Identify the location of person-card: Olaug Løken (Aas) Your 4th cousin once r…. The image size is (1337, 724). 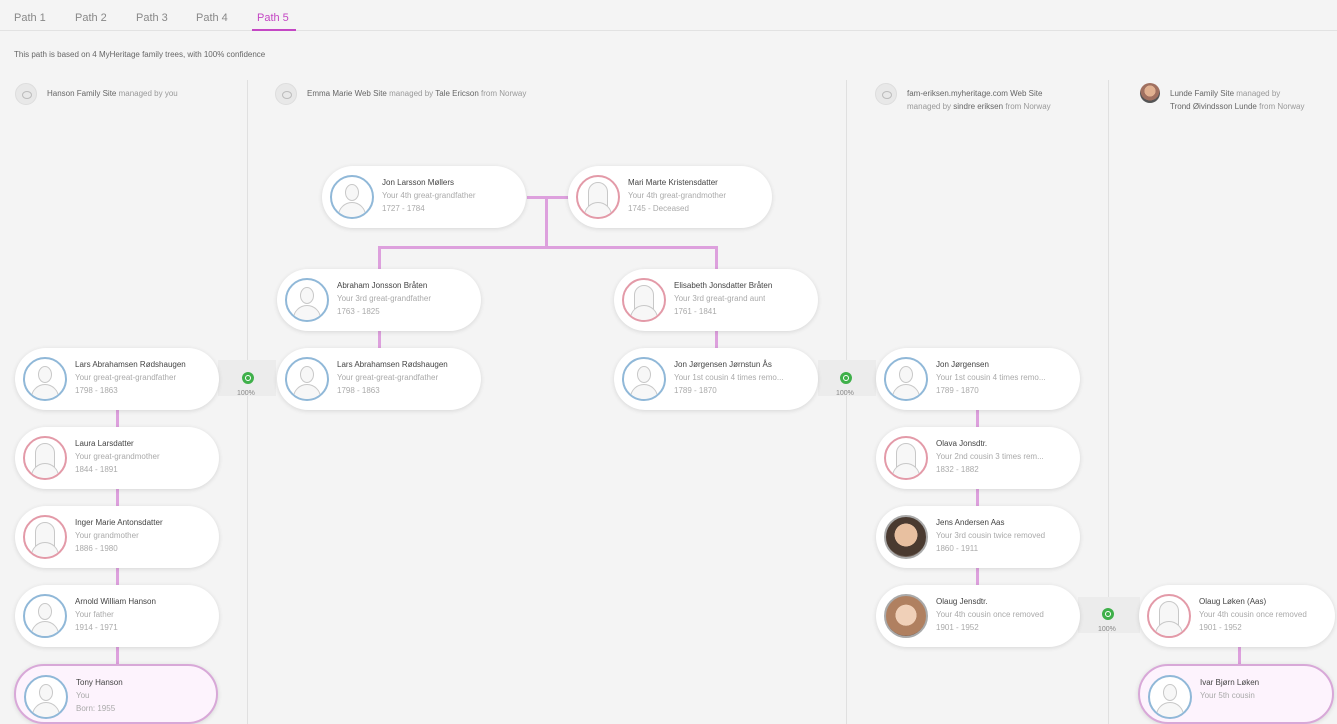
(1237, 616).